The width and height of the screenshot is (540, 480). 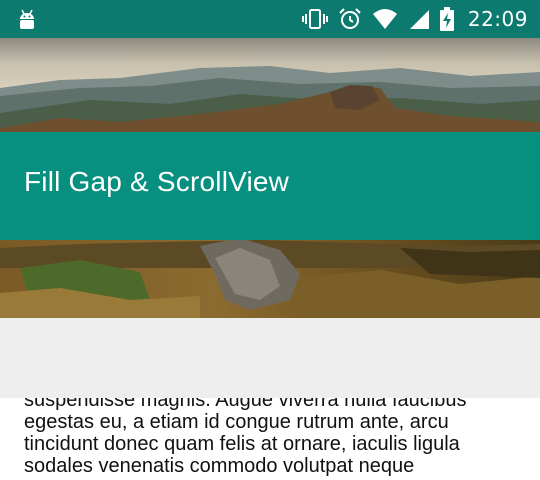 I want to click on status-bar: 22:09, so click(x=270, y=19).